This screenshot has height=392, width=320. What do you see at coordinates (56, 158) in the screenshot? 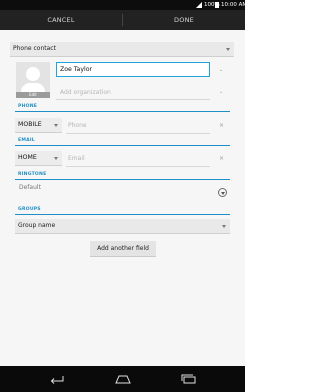
I see `email-type-chevron-icon` at bounding box center [56, 158].